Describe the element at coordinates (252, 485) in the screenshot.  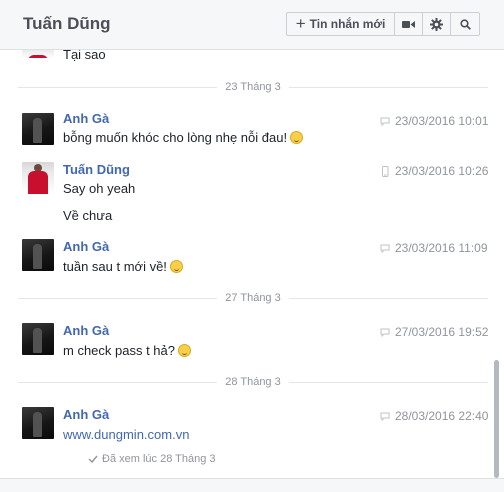
I see `composer-bar` at that location.